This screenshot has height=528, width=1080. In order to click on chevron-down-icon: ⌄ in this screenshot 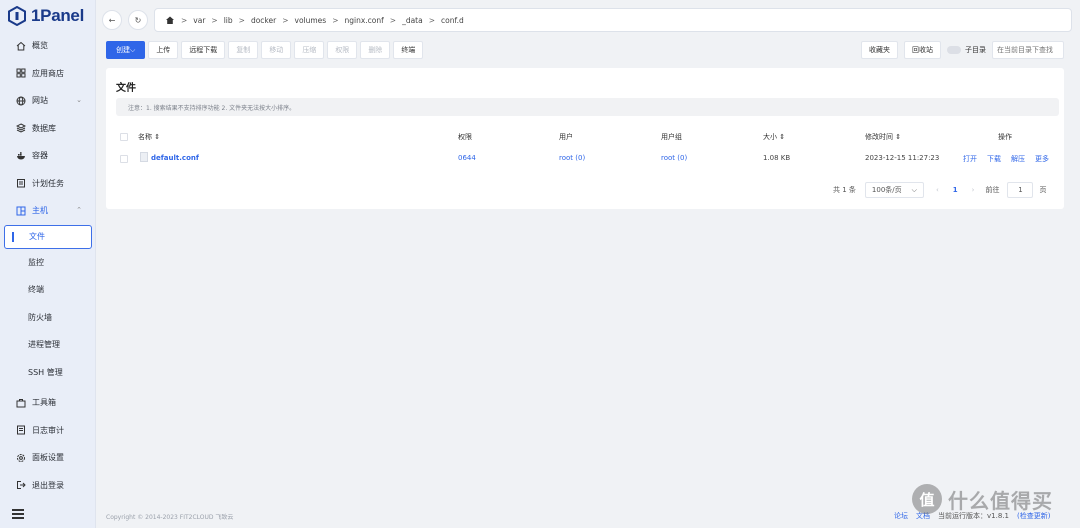, I will do `click(79, 100)`.